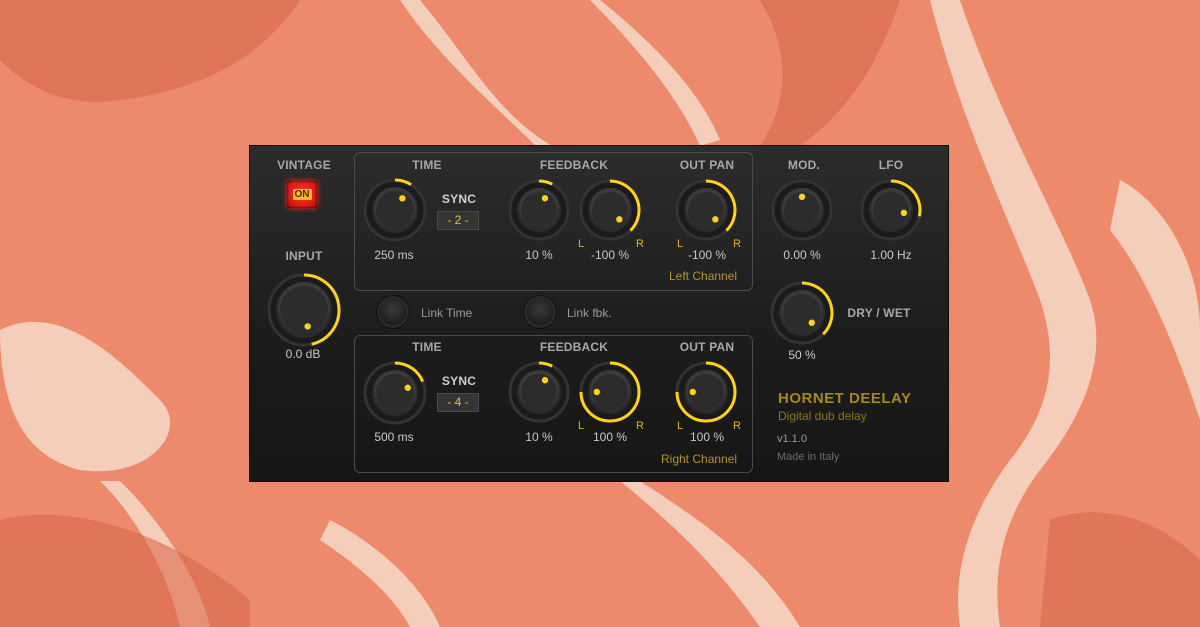  I want to click on vintage-label: VINTAGE, so click(304, 165).